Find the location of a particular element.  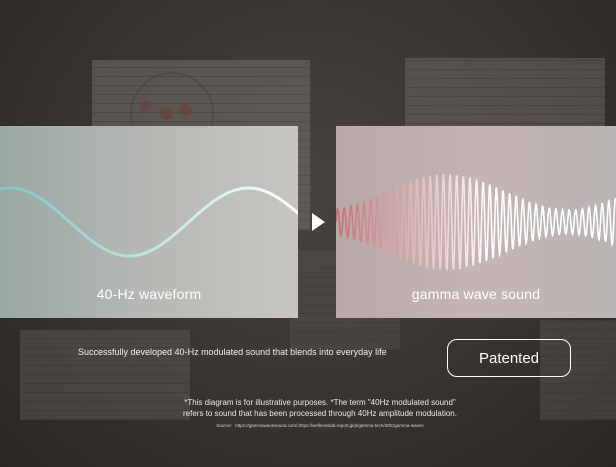

patented-badge: Patented is located at coordinates (509, 358).